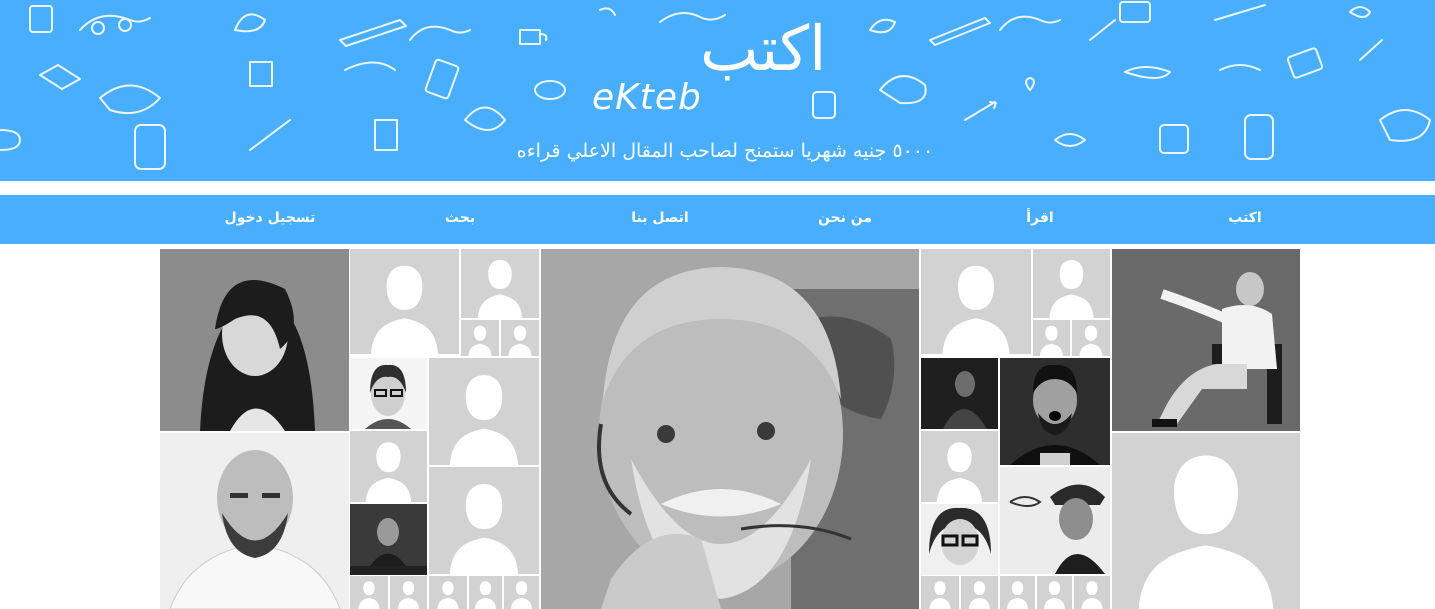  What do you see at coordinates (763, 48) in the screenshot?
I see `logo-arabic: اكتب` at bounding box center [763, 48].